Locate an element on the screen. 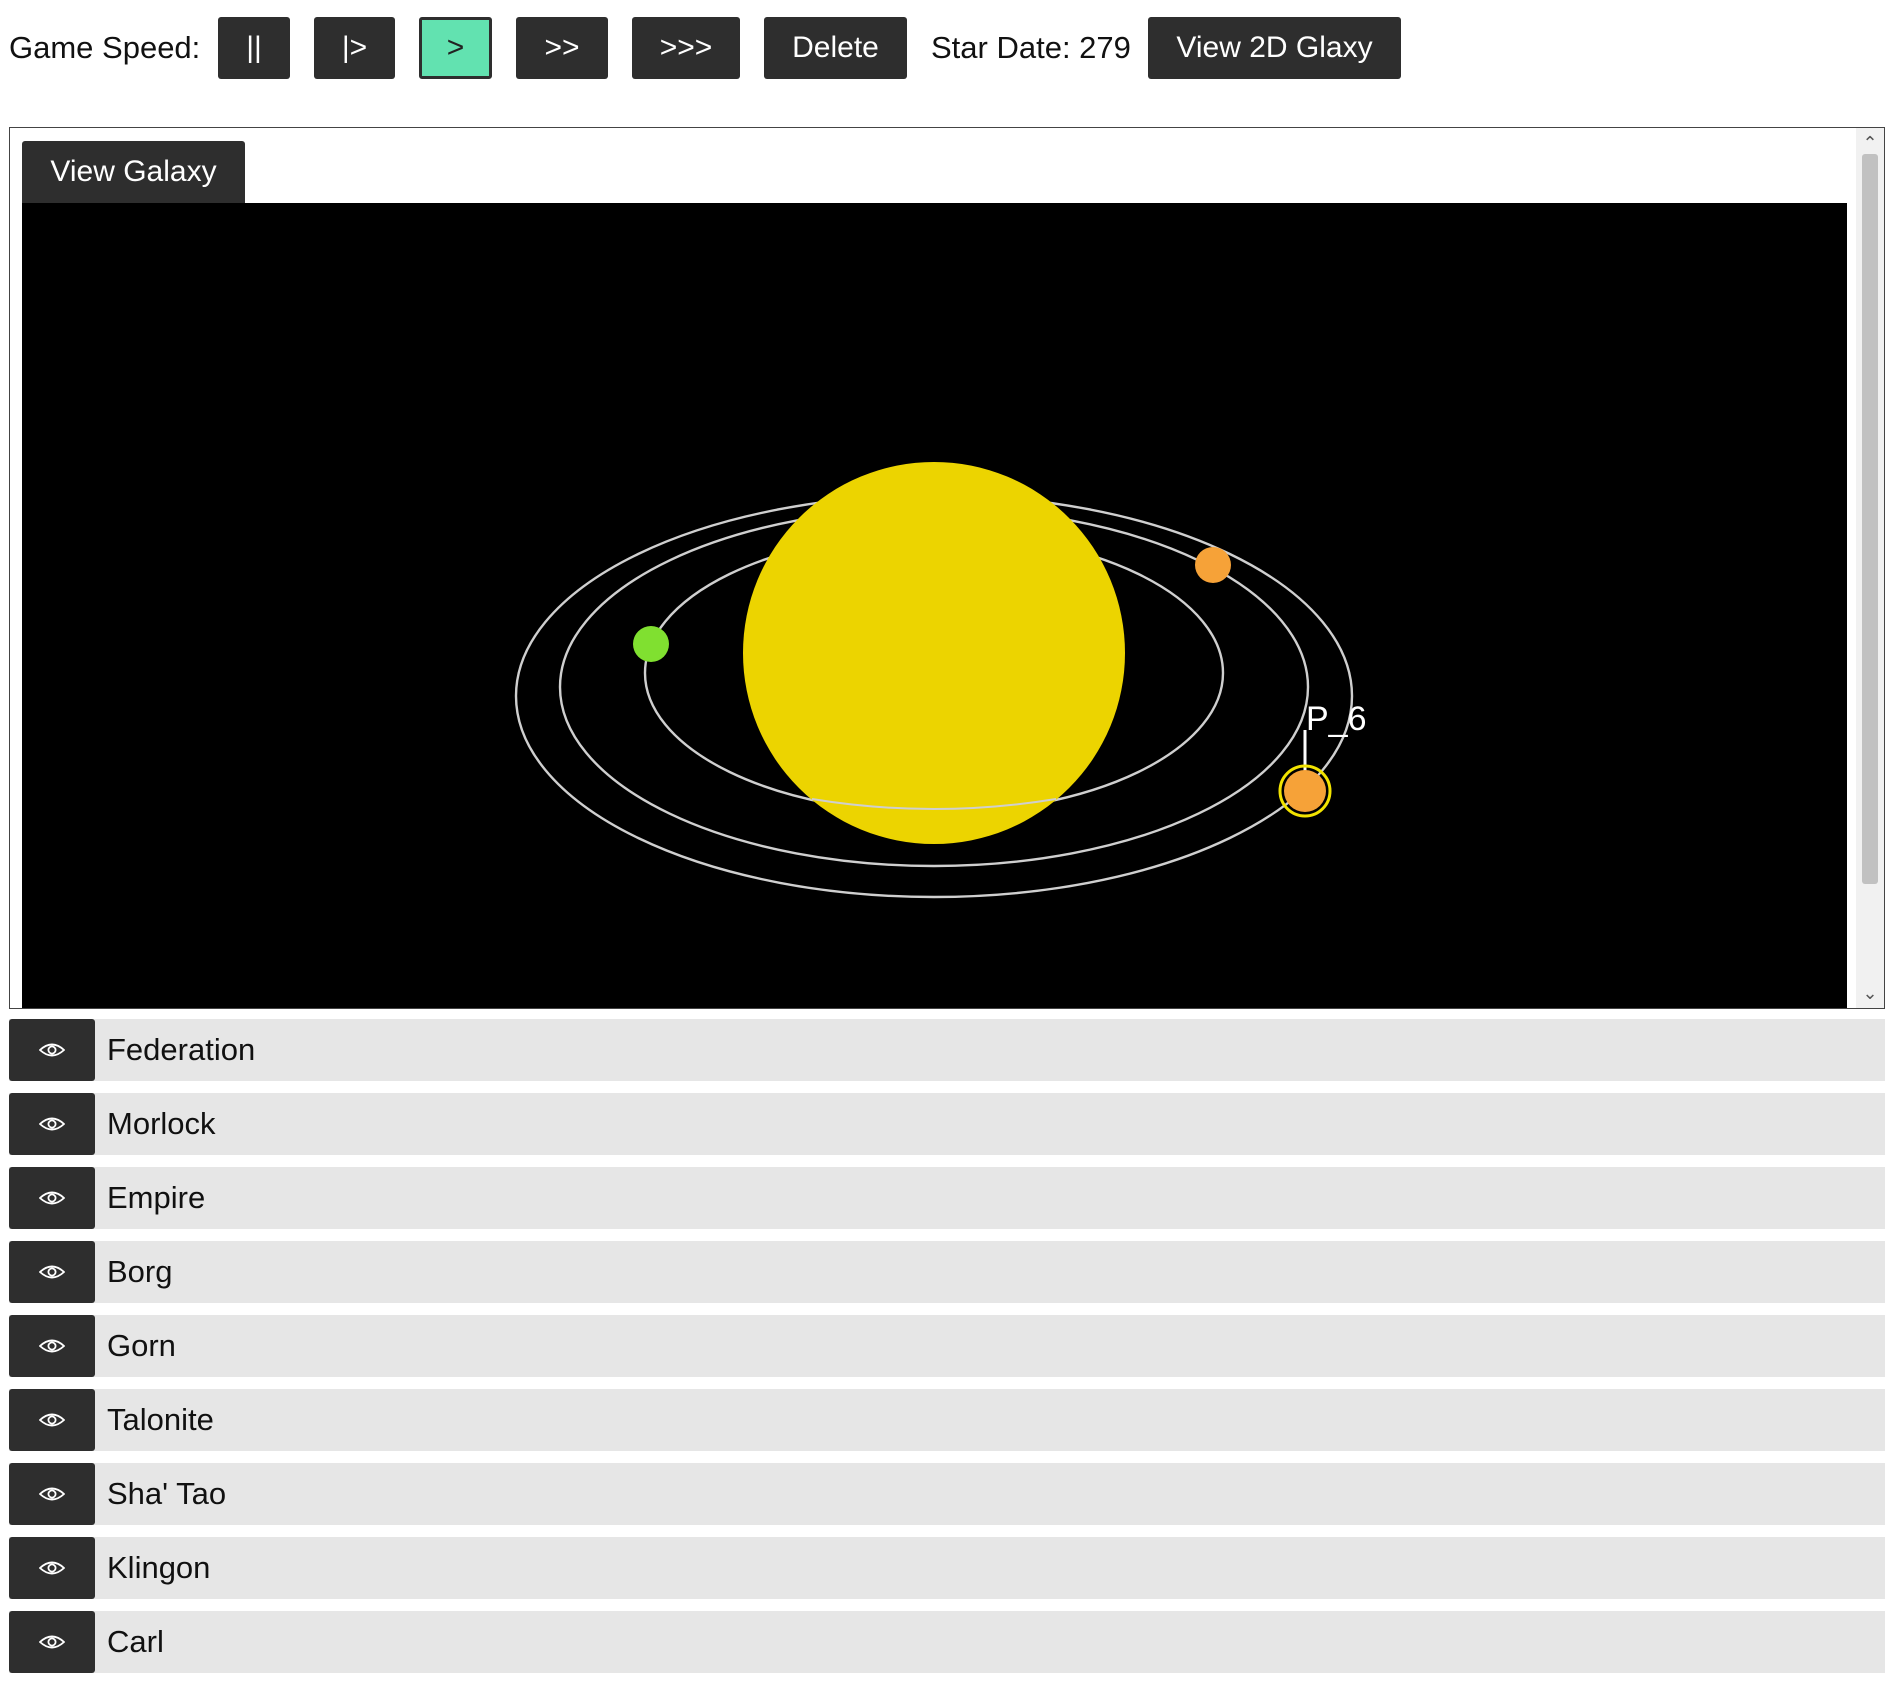  toggle-visibility-carl-button is located at coordinates (52, 1642).